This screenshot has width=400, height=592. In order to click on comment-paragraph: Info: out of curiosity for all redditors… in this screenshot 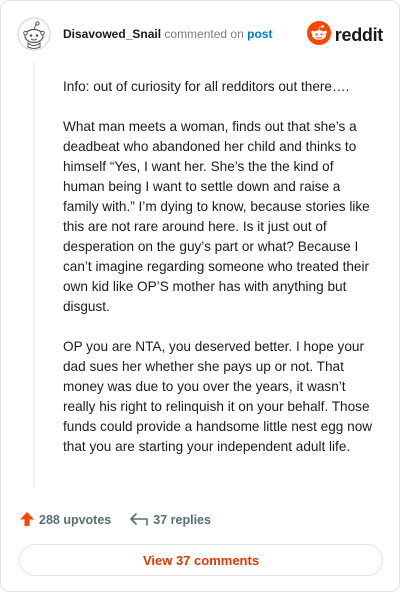, I will do `click(206, 86)`.